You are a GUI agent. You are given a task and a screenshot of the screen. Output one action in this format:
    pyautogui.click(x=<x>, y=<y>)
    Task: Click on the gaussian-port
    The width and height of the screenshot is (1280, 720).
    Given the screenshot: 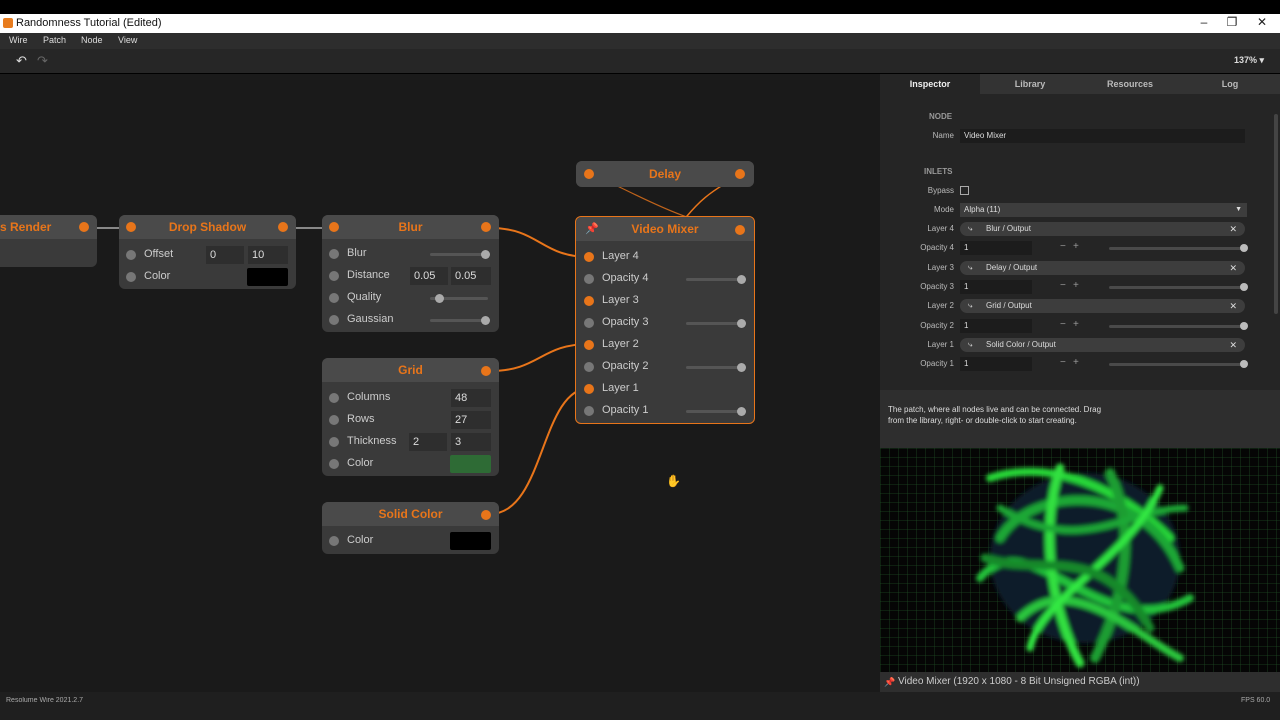 What is the action you would take?
    pyautogui.click(x=334, y=320)
    